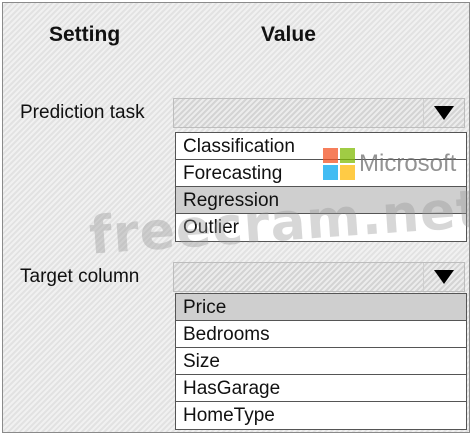 The height and width of the screenshot is (439, 474). Describe the element at coordinates (321, 307) in the screenshot. I see `option-price: Price` at that location.